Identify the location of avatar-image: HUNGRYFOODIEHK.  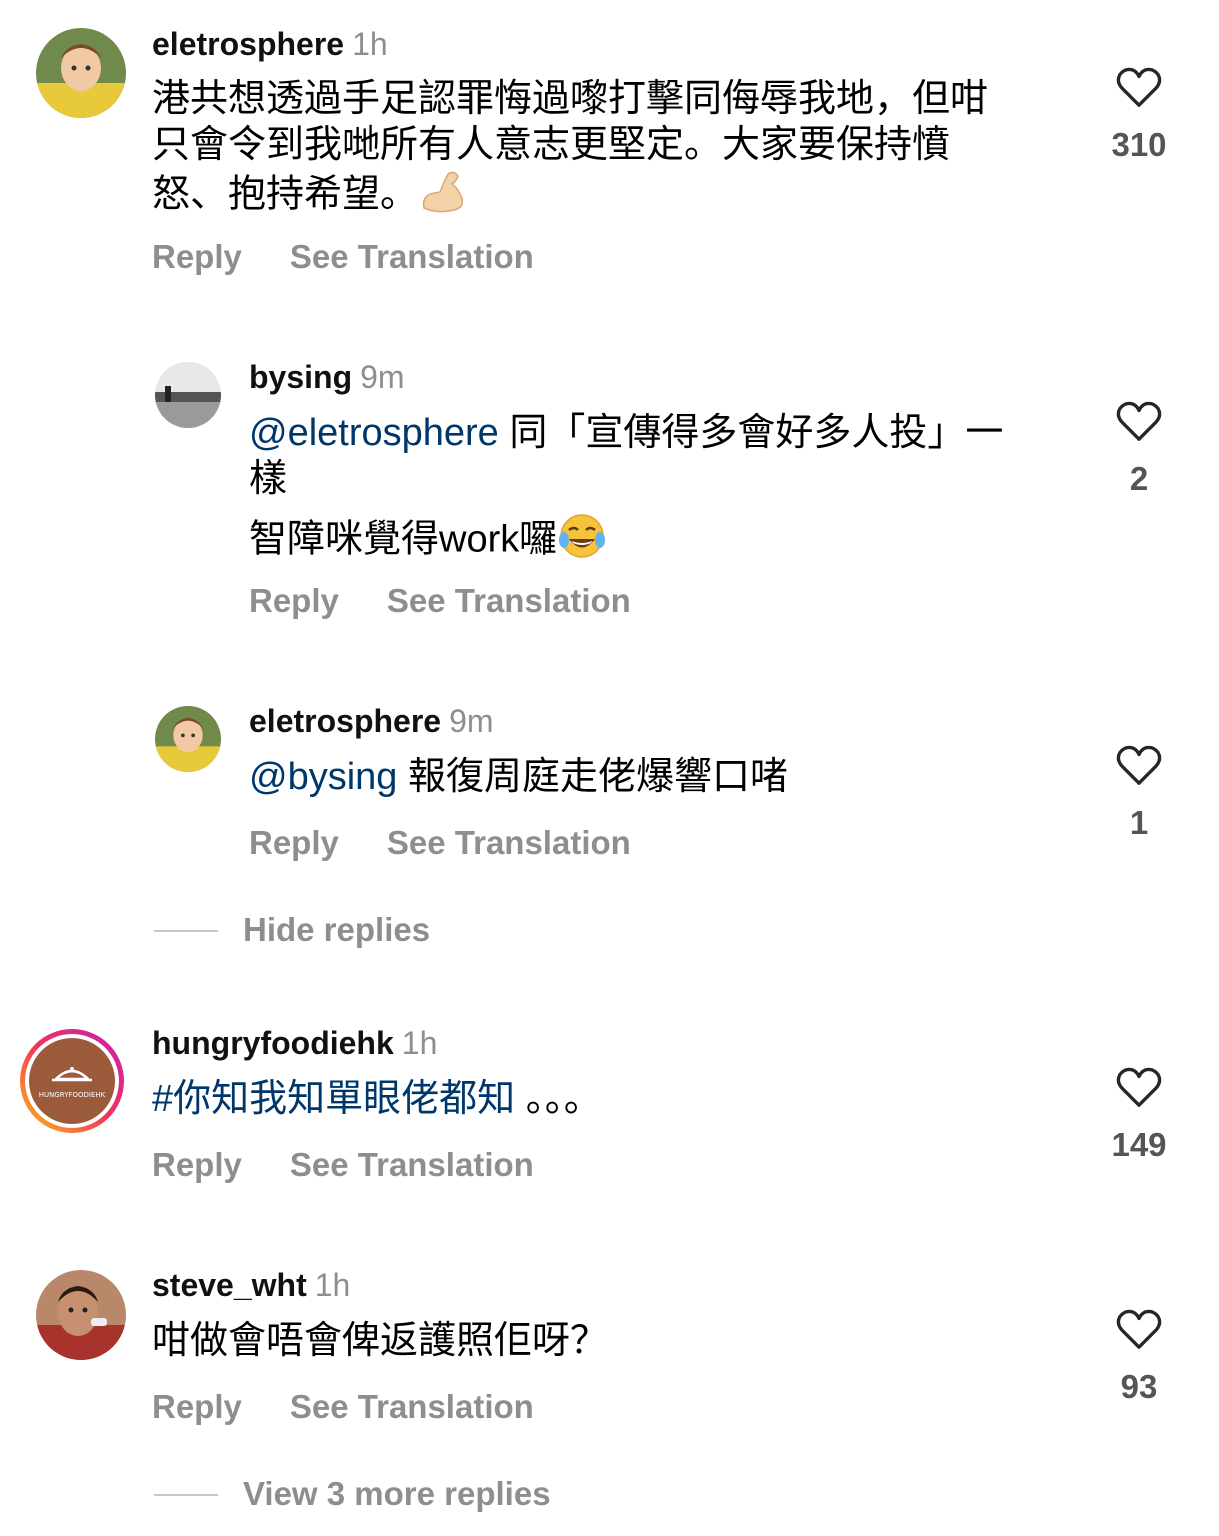
(72, 1081).